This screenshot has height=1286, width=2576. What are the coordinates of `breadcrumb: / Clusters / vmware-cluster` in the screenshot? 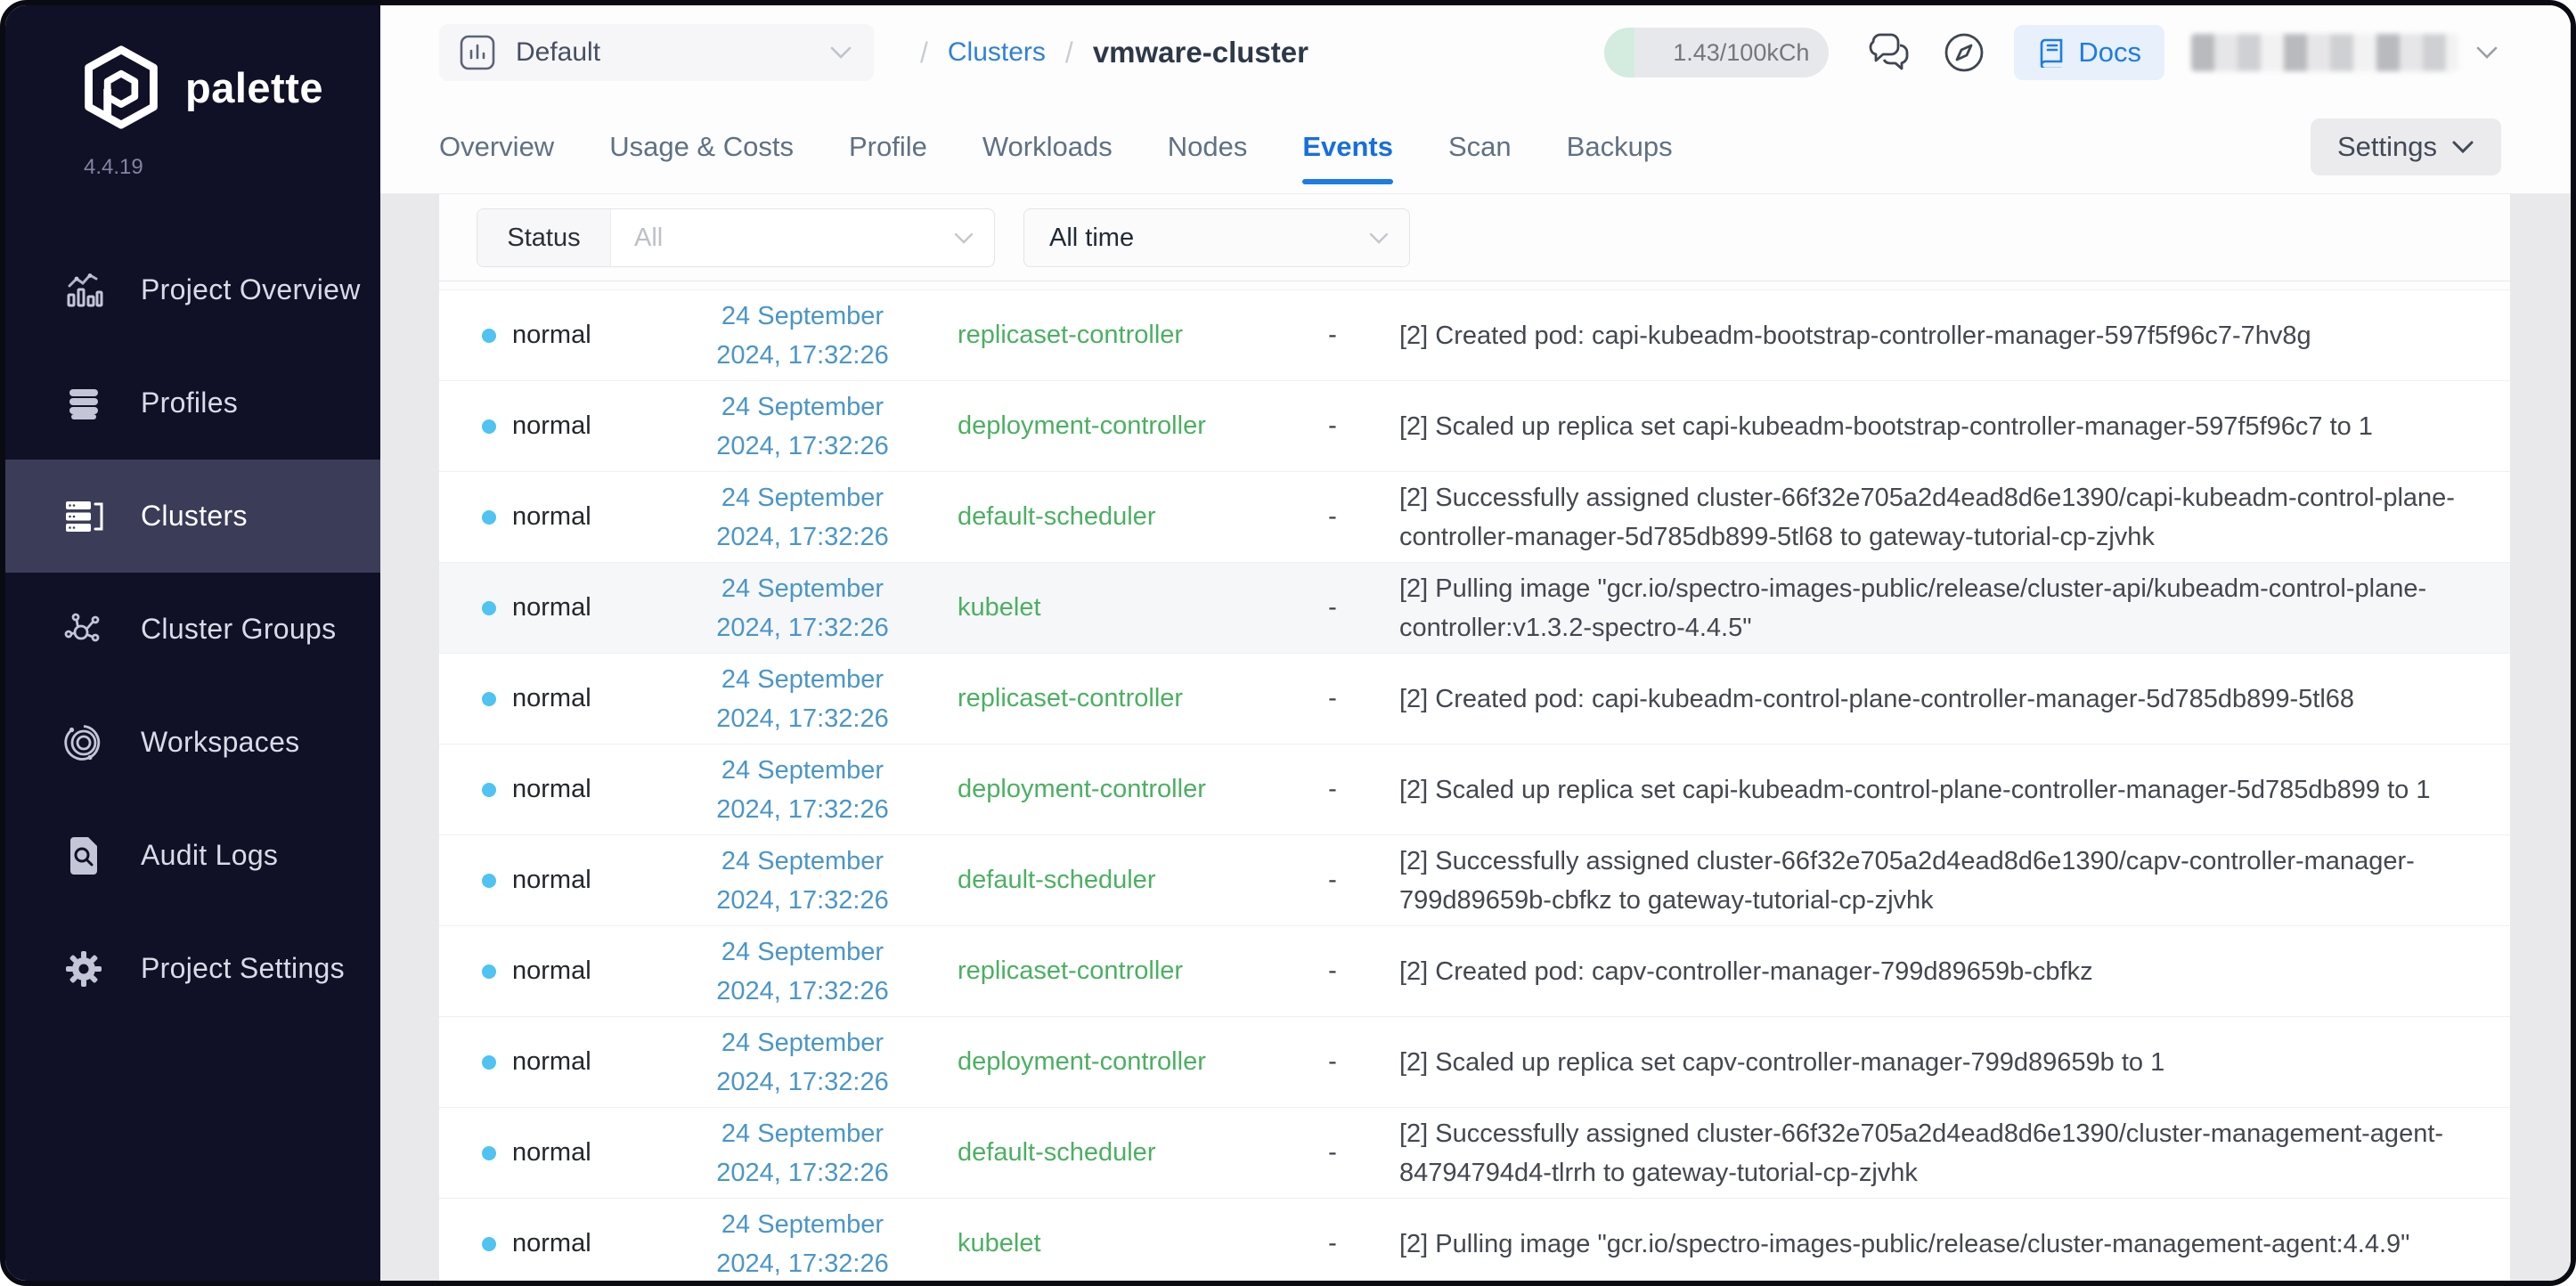 It's located at (1114, 53).